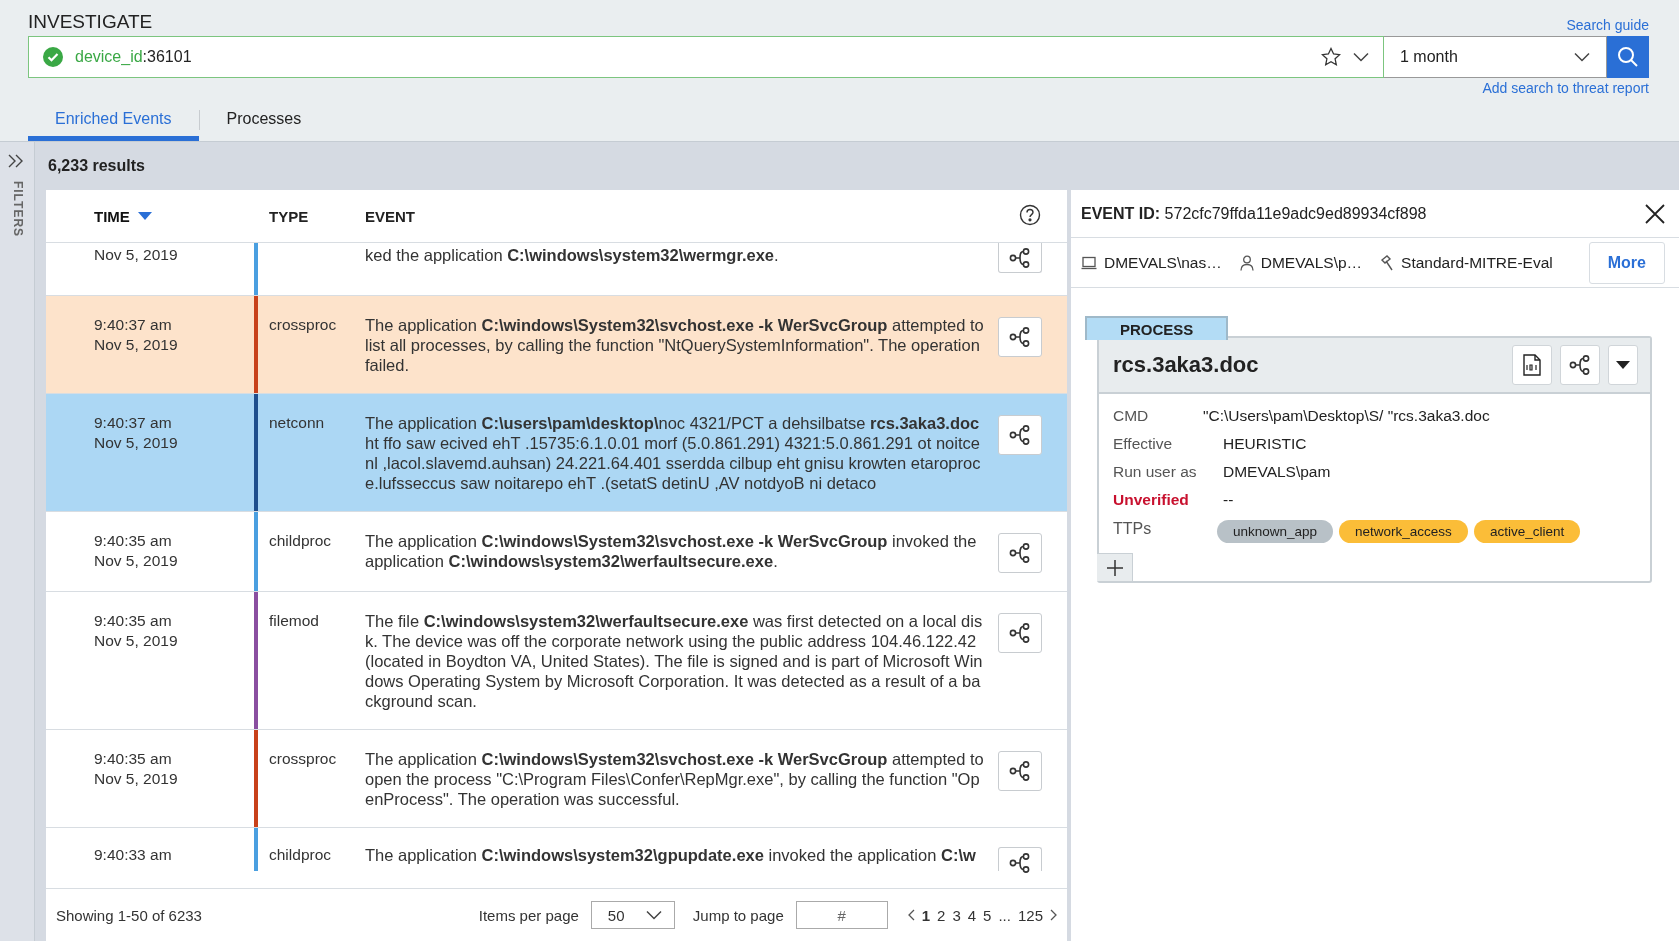  I want to click on favorite-button, so click(1331, 57).